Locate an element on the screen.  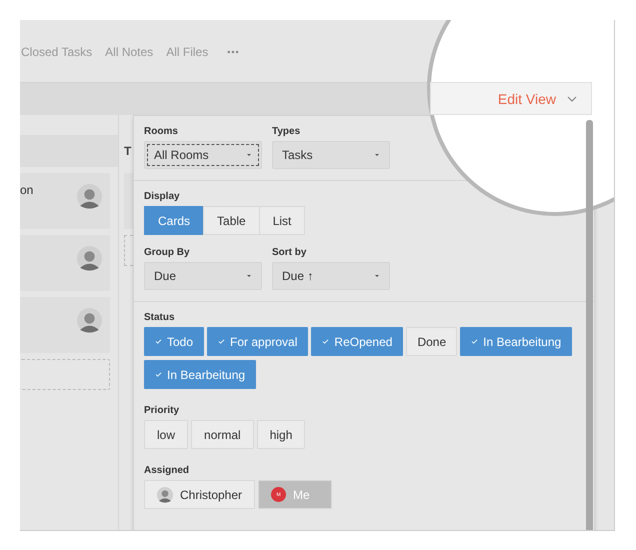
dropdown: All Rooms is located at coordinates (203, 155).